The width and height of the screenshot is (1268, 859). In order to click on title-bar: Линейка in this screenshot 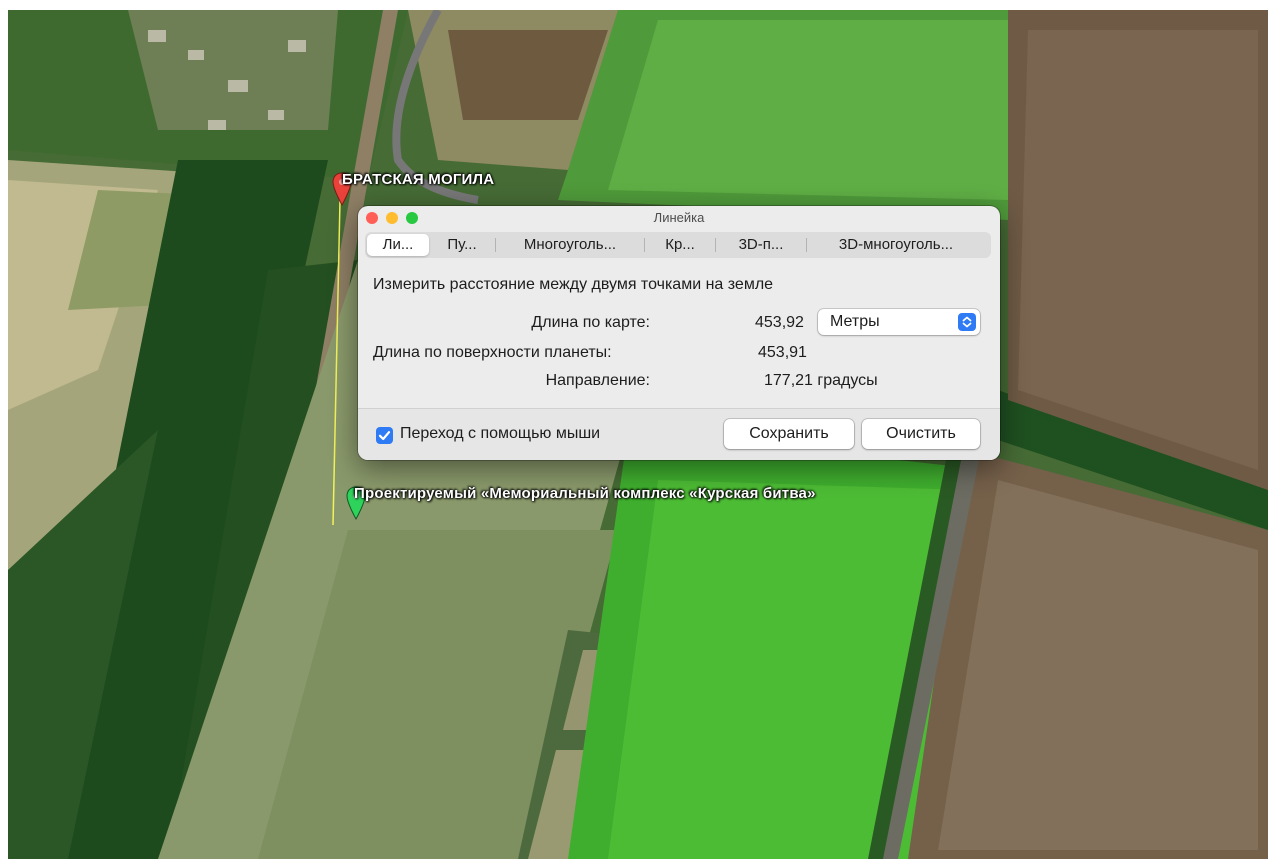, I will do `click(679, 217)`.